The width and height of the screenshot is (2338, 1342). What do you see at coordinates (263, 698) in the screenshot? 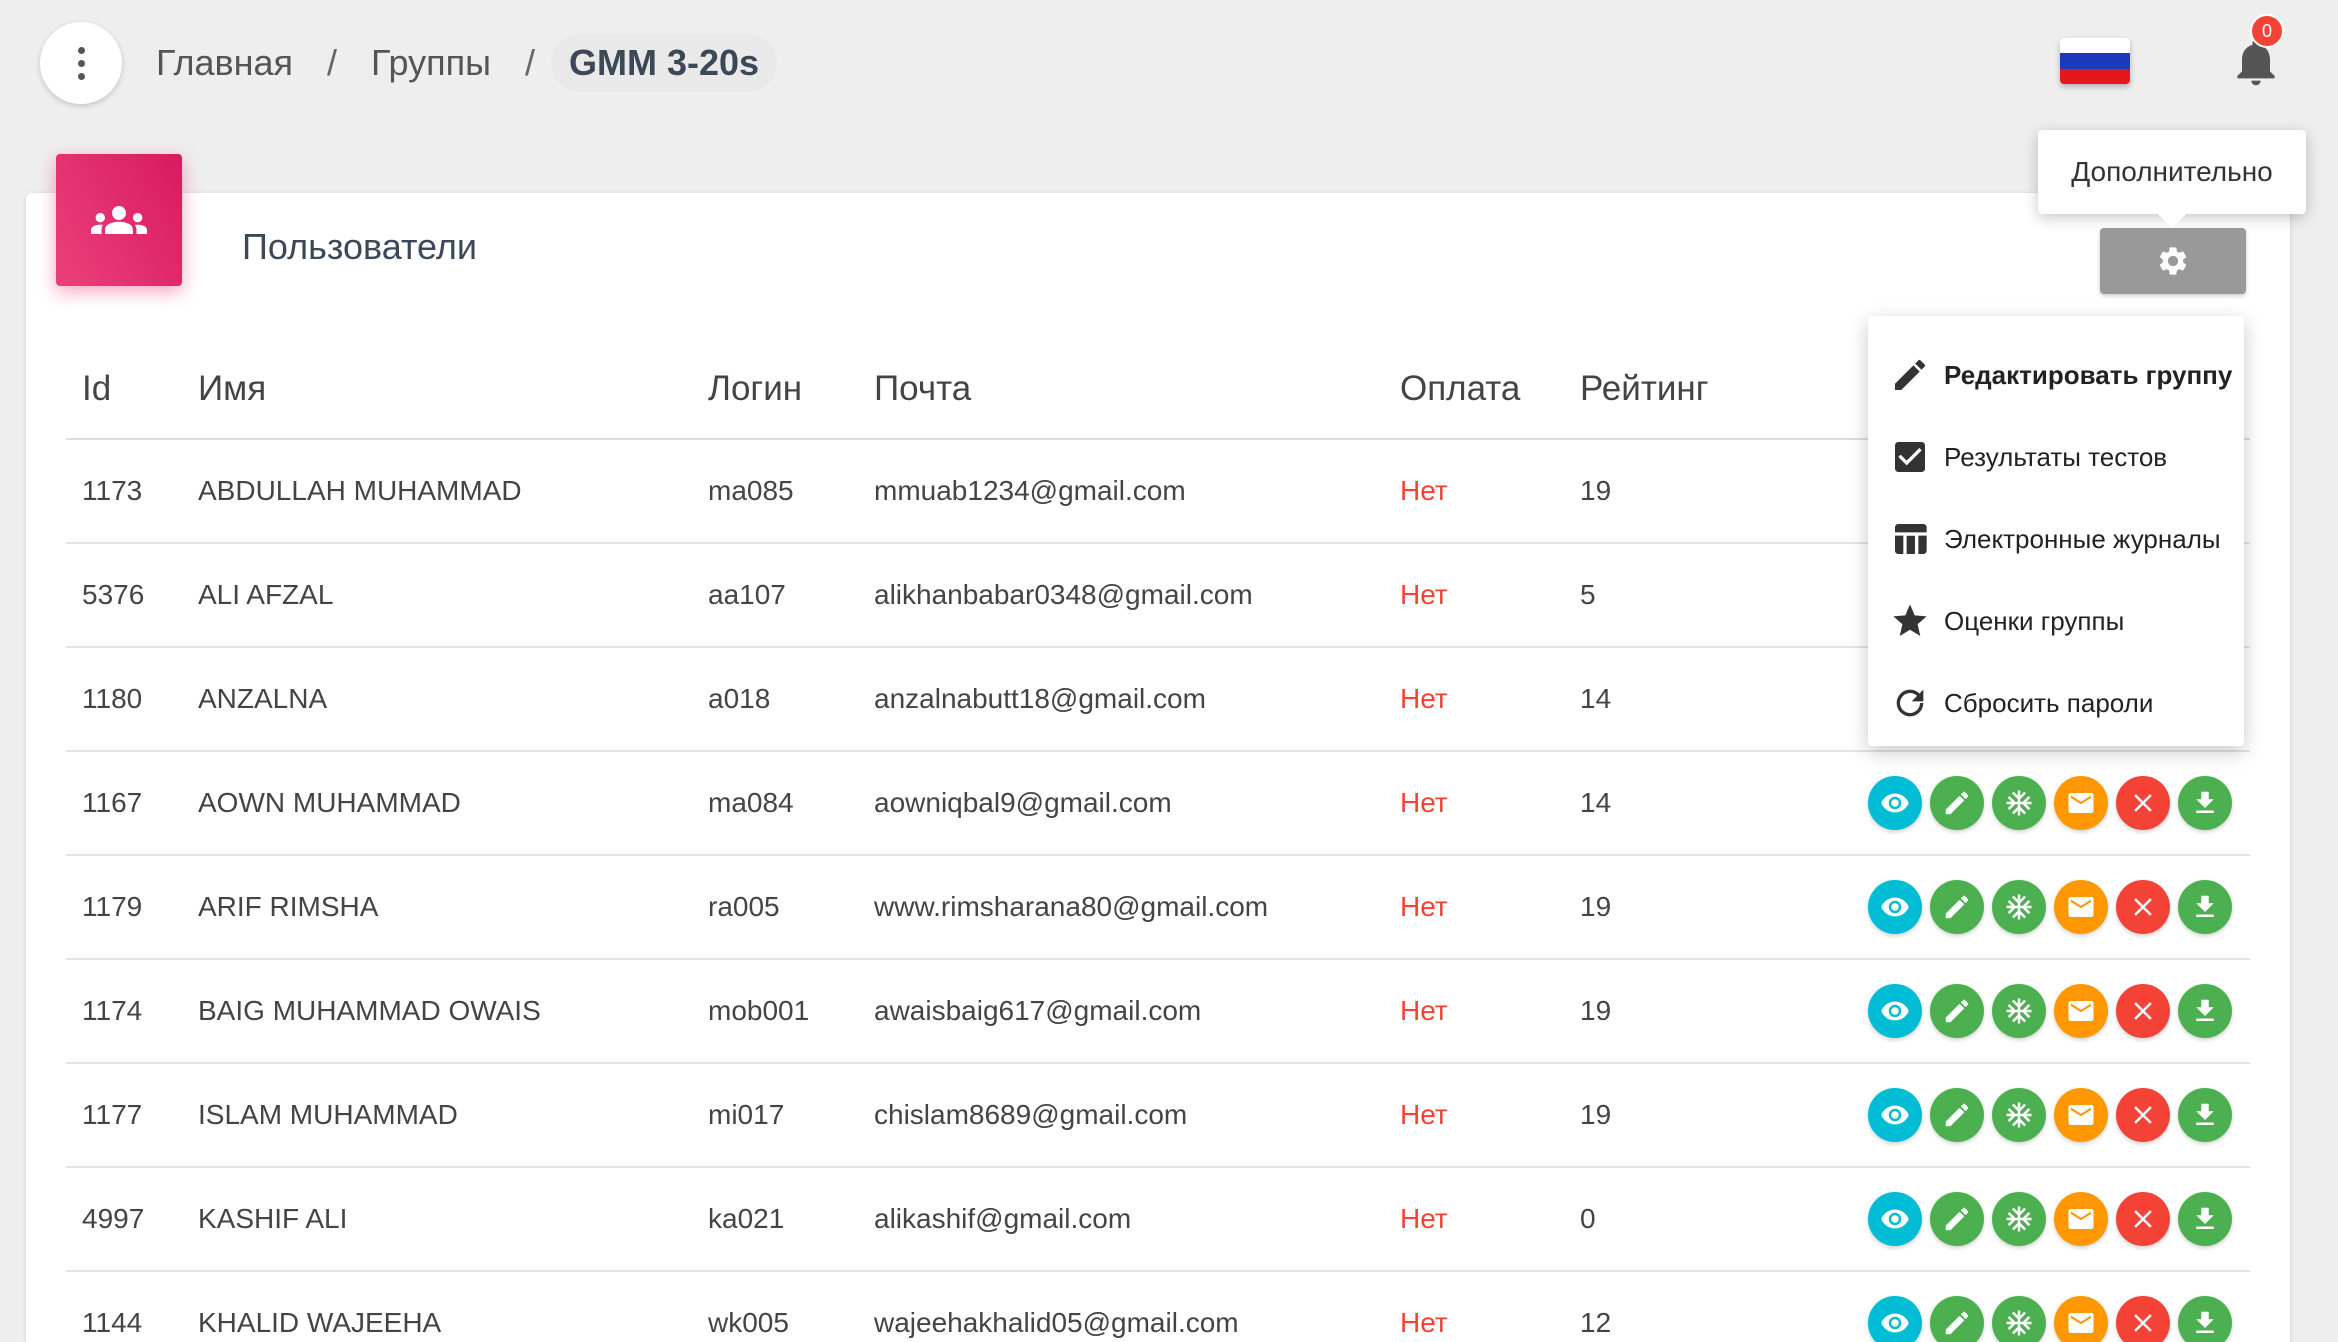
I see `cell-name: ANZALNA` at bounding box center [263, 698].